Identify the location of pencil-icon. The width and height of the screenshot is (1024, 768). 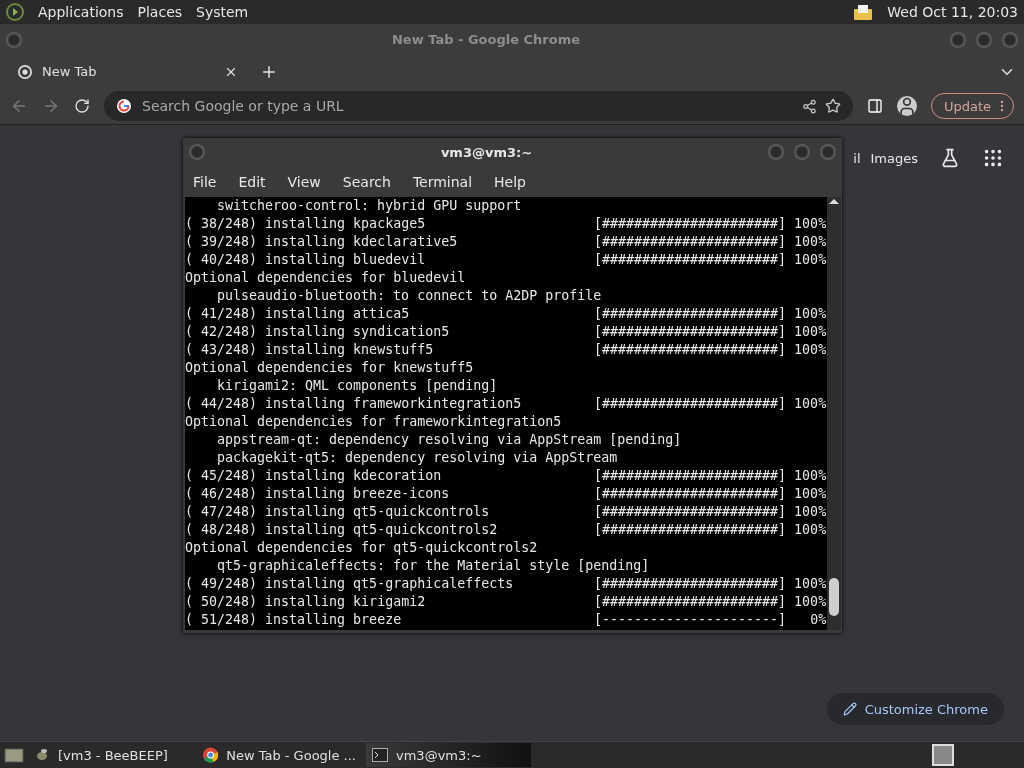
(849, 709).